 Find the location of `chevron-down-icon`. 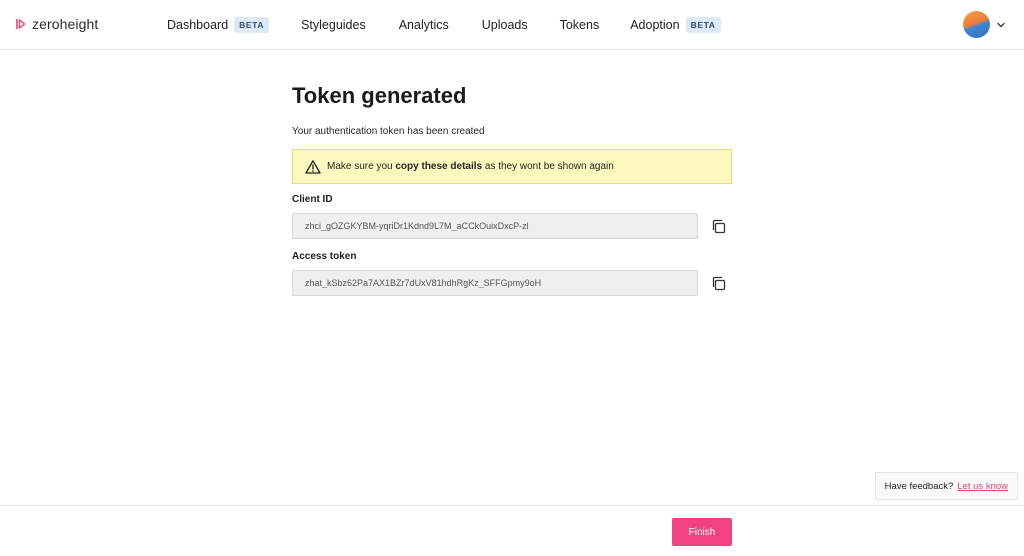

chevron-down-icon is located at coordinates (1001, 25).